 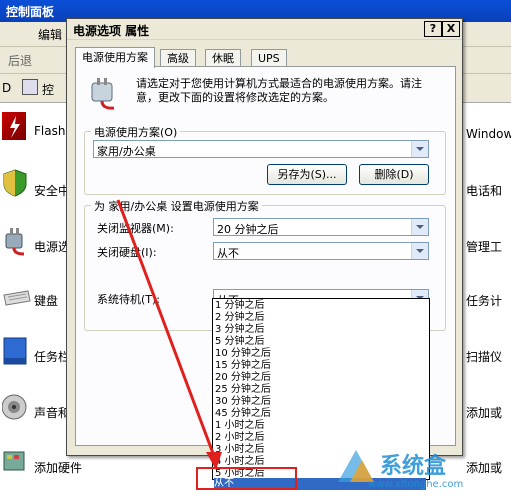 I want to click on annotation-arrow, so click(x=169, y=334).